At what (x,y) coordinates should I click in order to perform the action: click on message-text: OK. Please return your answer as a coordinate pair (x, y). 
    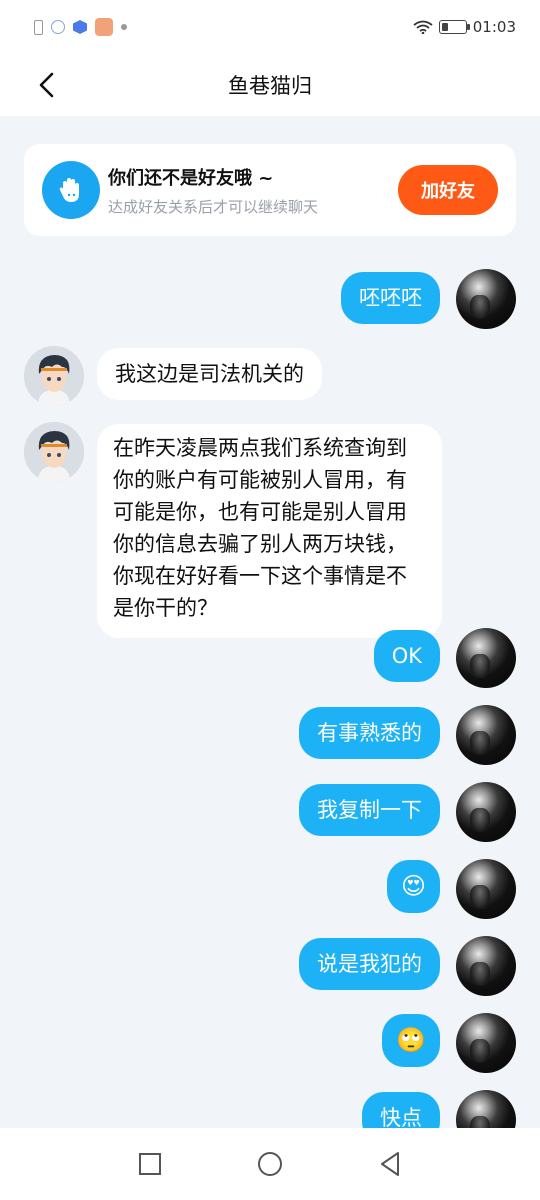
    Looking at the image, I should click on (406, 656).